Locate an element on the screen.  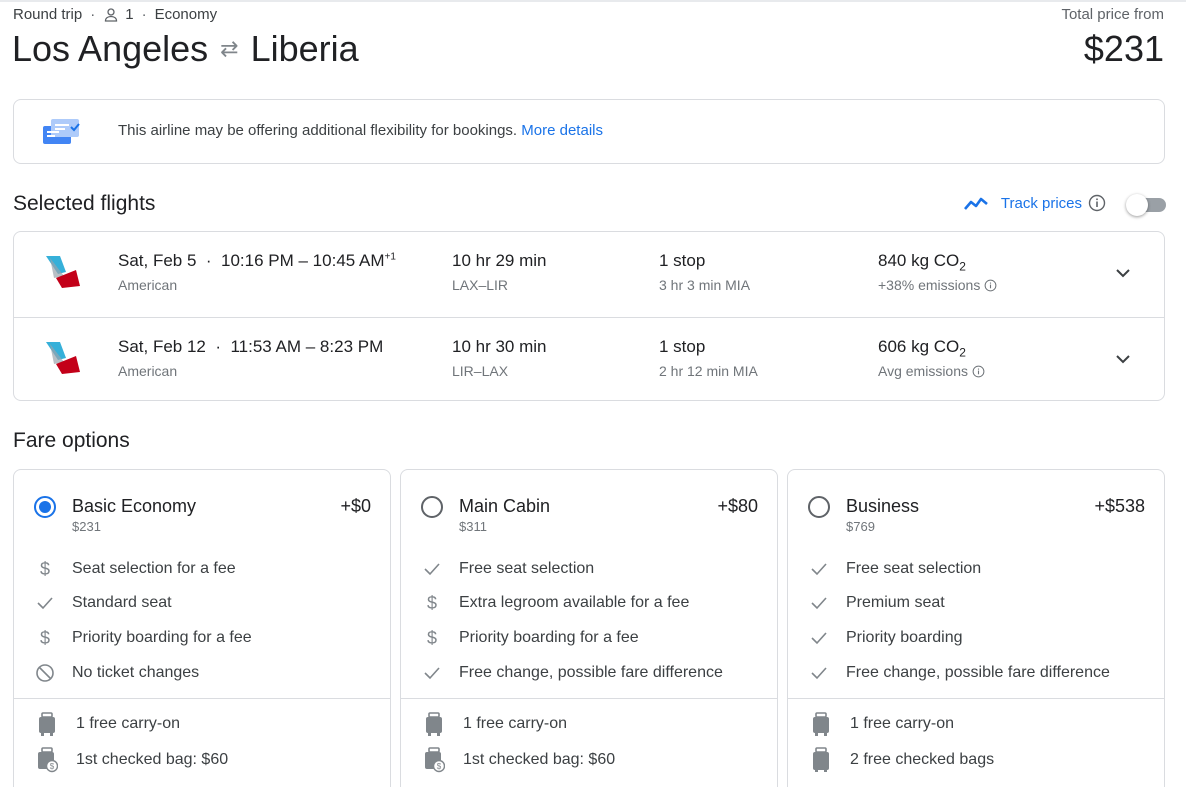
flight-date: Sat, Feb 12 is located at coordinates (162, 346).